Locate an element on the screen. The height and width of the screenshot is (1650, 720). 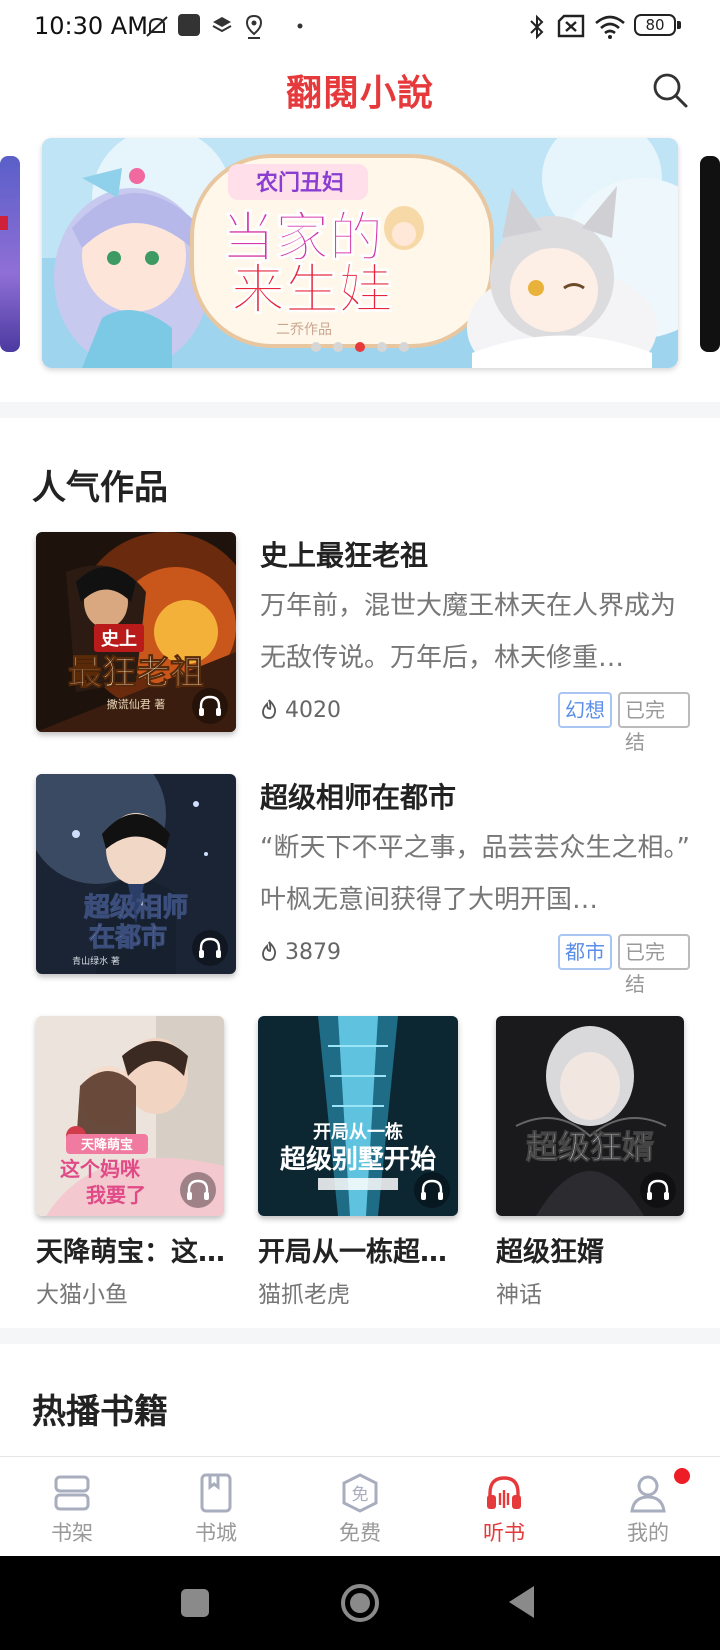
recents-icon is located at coordinates (195, 1603).